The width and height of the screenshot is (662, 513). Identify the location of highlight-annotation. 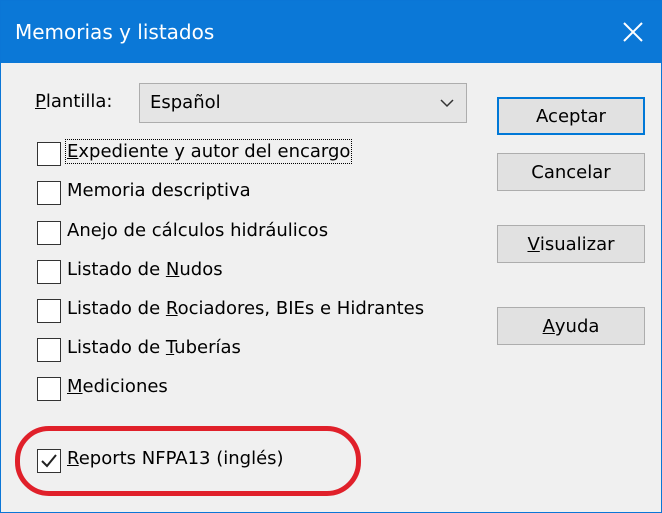
(188, 461).